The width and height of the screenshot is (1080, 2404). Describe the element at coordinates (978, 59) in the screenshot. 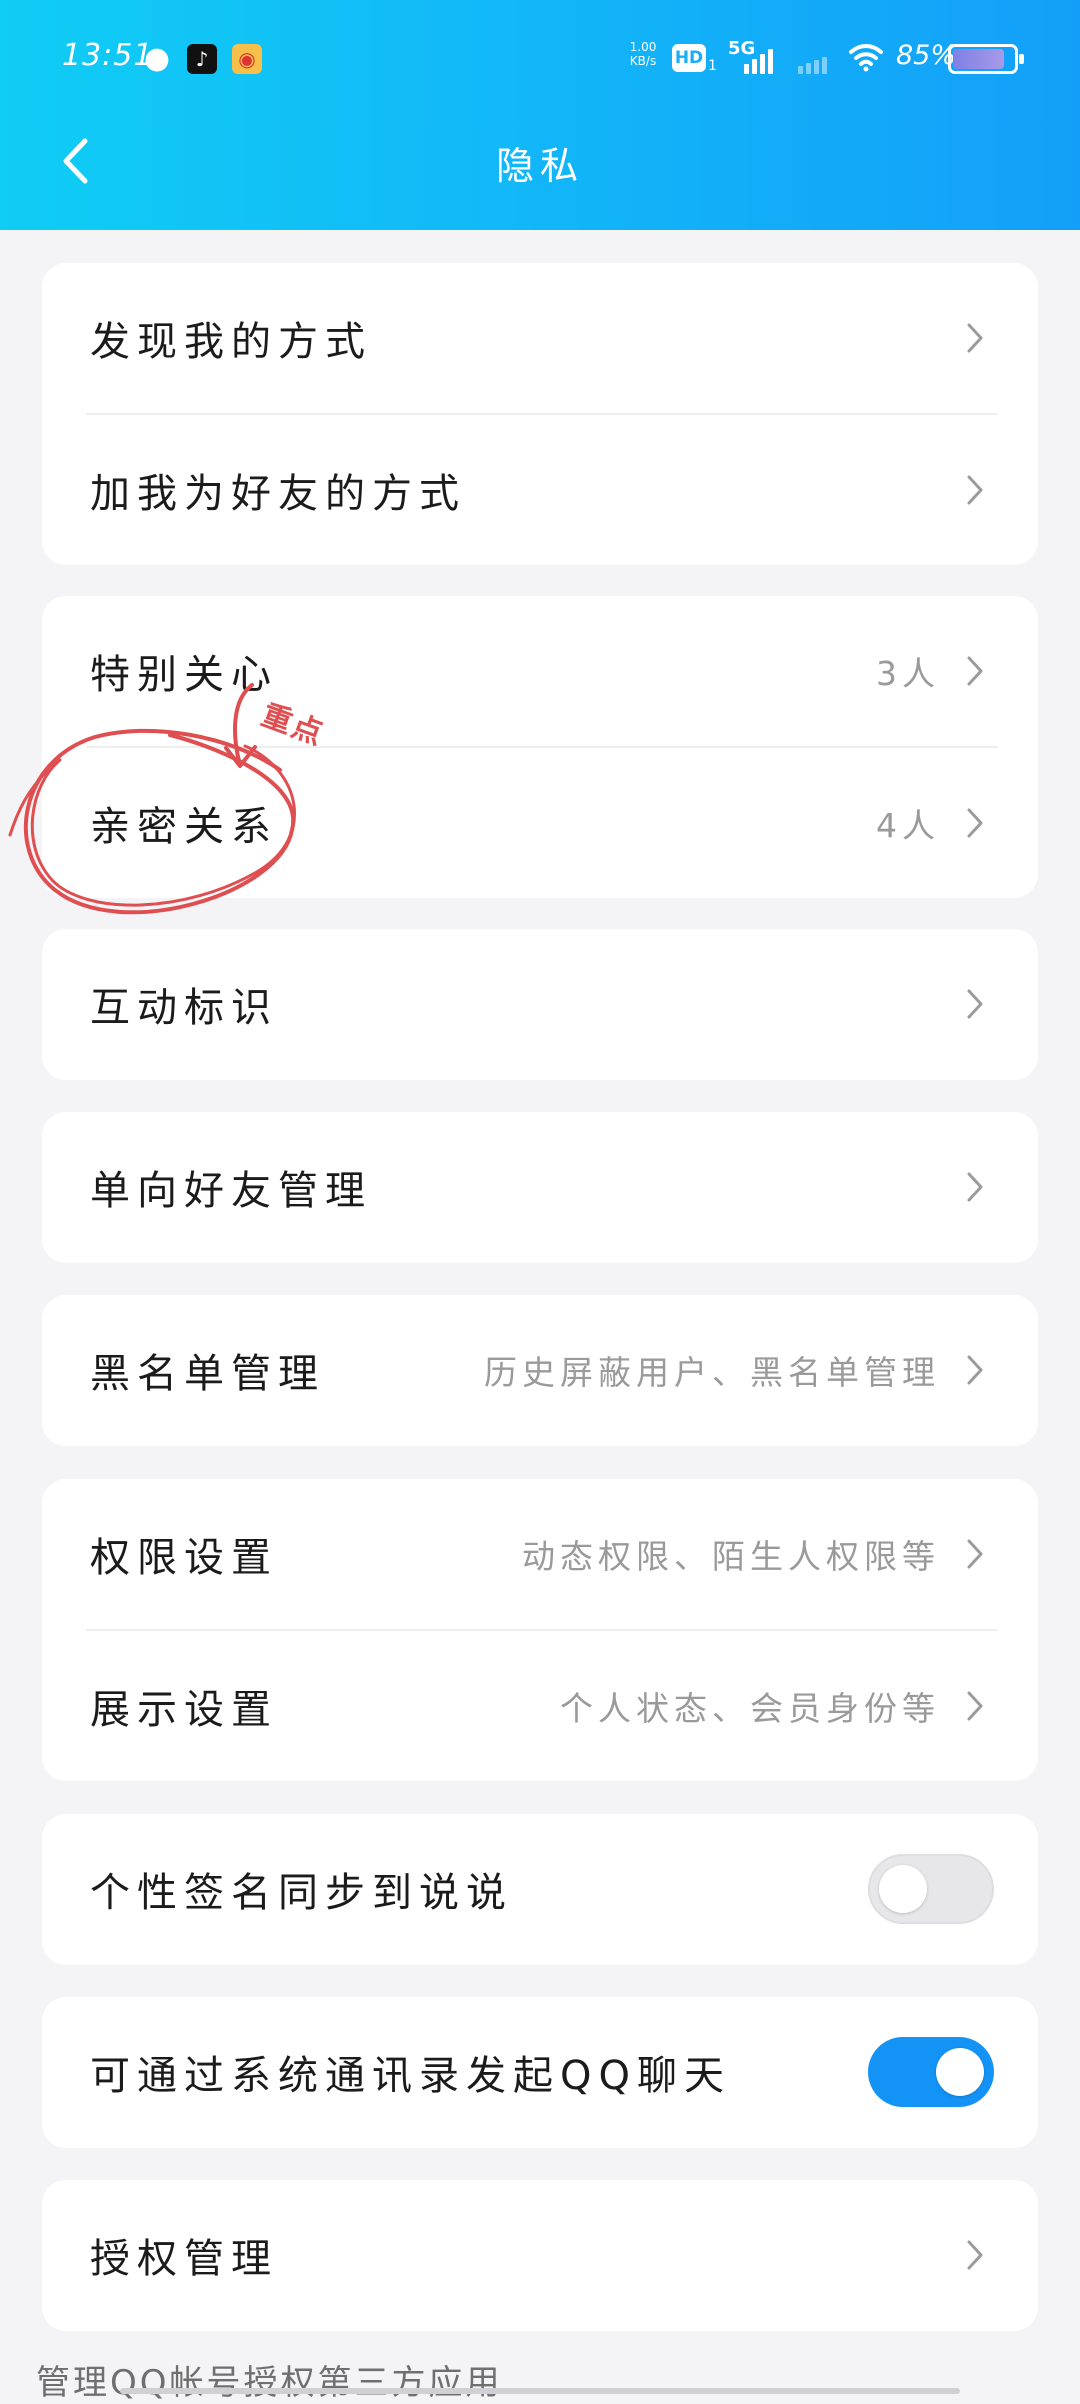

I see `battery-level` at that location.